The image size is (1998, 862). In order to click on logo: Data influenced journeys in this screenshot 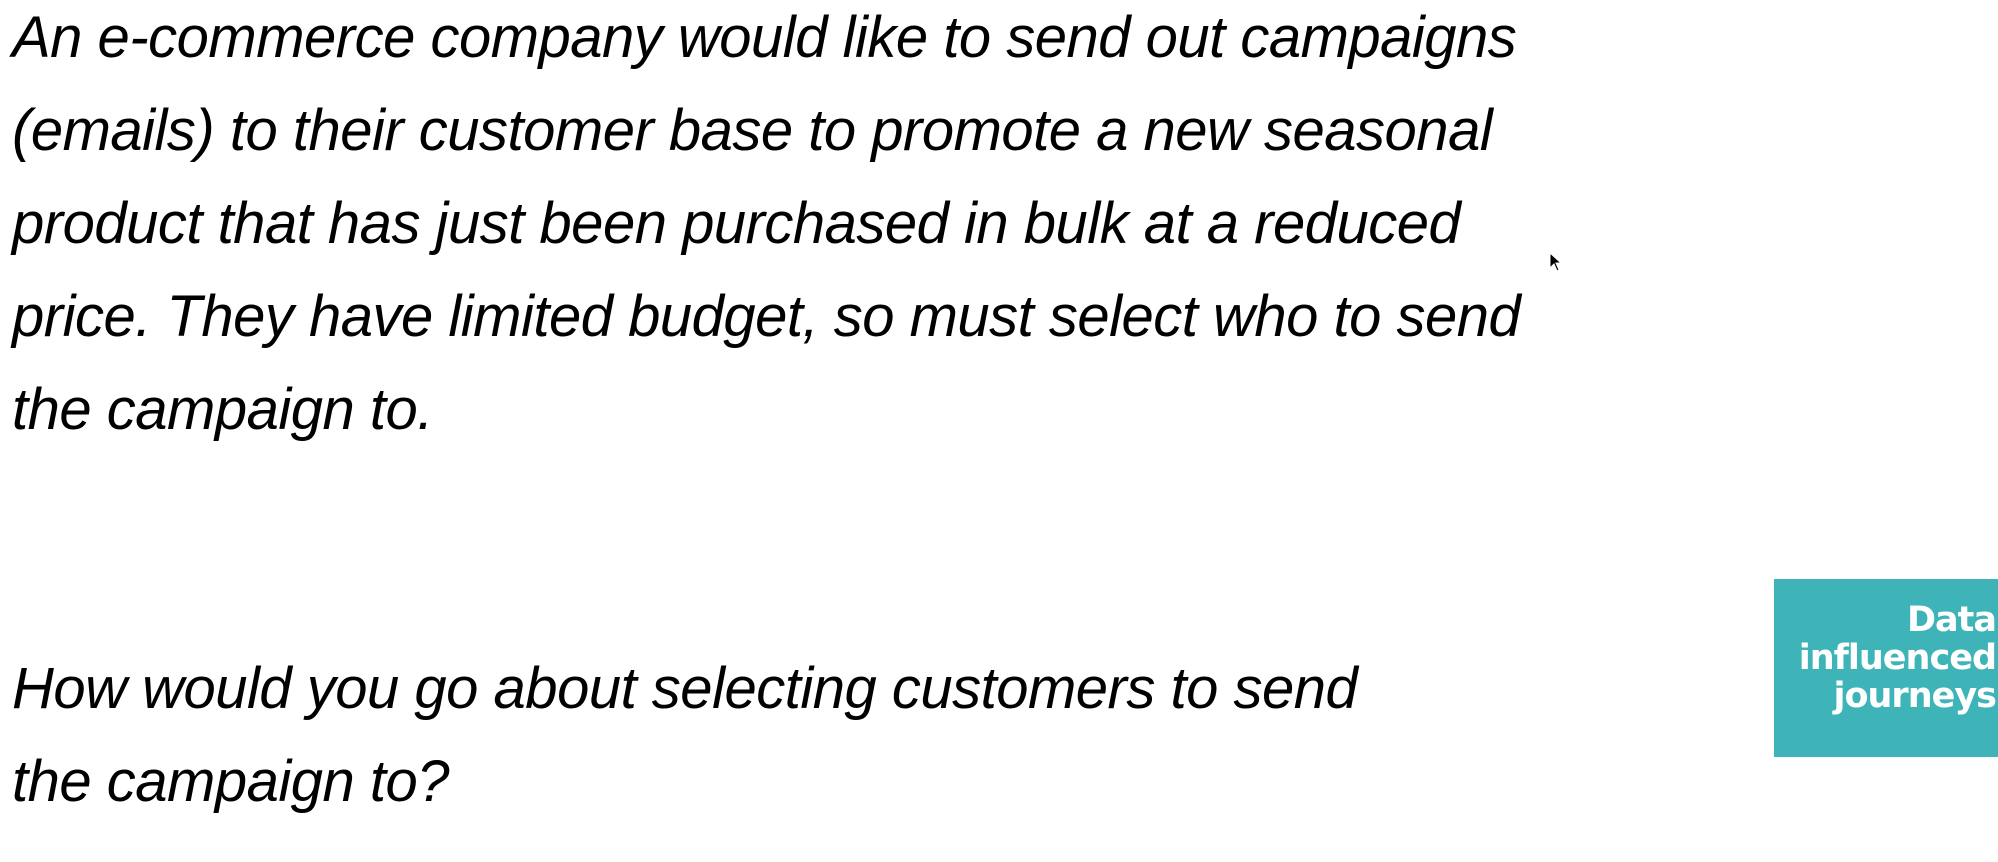, I will do `click(1886, 668)`.